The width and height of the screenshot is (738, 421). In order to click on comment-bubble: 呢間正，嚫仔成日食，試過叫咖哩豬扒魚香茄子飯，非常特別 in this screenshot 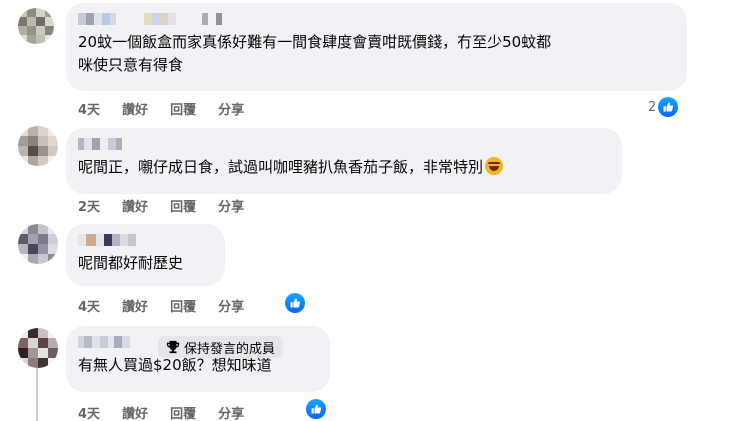, I will do `click(344, 161)`.